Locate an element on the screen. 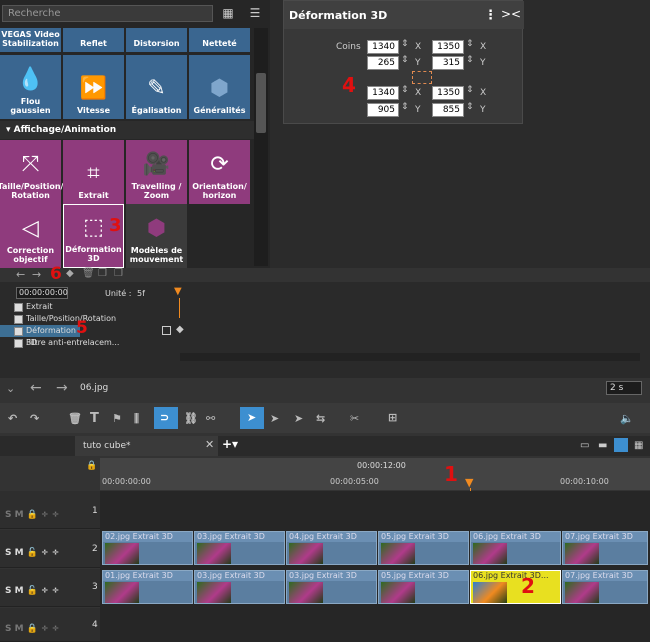  view-icon: ▬ is located at coordinates (602, 445).